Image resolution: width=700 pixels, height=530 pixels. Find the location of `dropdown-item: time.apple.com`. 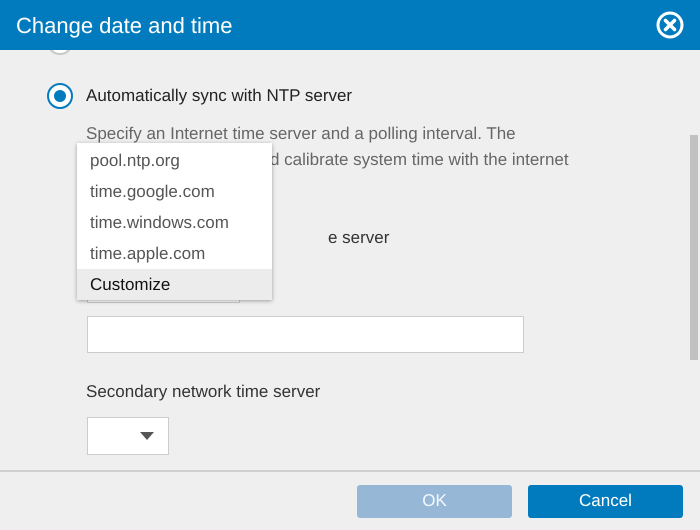

dropdown-item: time.apple.com is located at coordinates (174, 253).